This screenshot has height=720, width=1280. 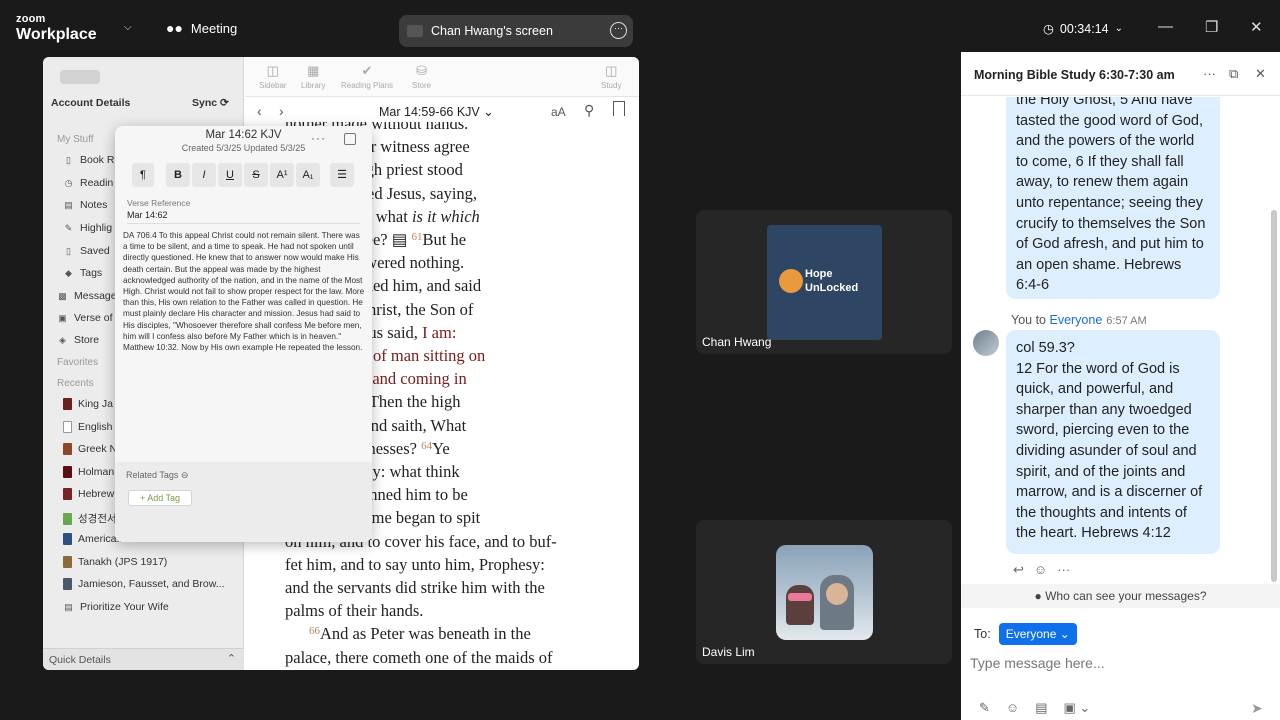 What do you see at coordinates (160, 498) in the screenshot?
I see `add-tag-button: + Add Tag` at bounding box center [160, 498].